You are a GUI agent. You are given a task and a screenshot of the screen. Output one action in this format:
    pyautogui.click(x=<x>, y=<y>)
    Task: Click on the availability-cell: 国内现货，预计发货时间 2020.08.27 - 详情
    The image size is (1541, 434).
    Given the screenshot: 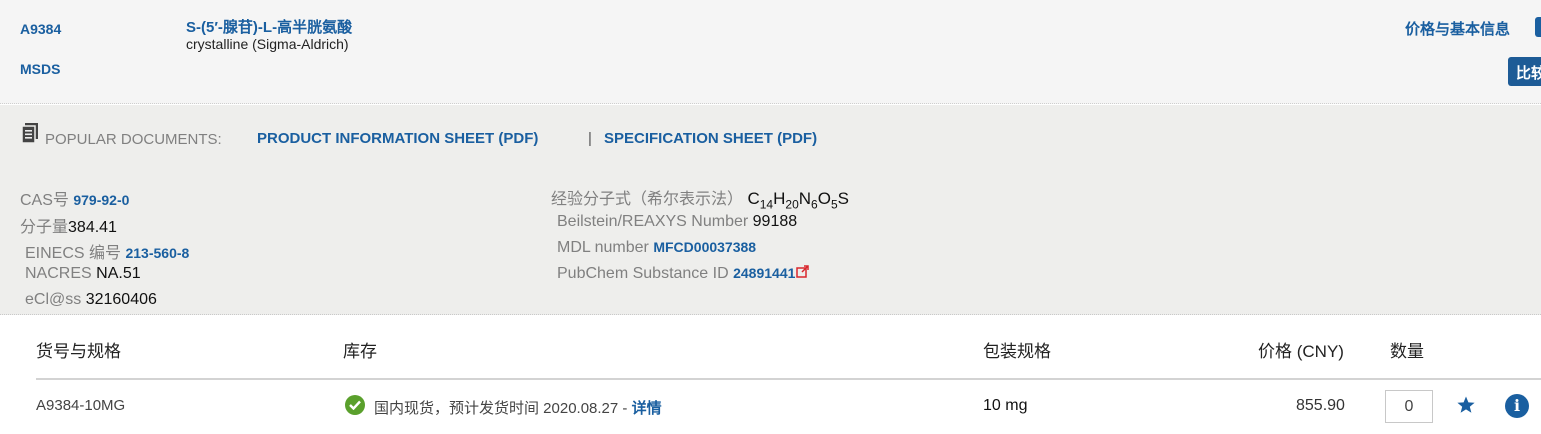 What is the action you would take?
    pyautogui.click(x=518, y=407)
    